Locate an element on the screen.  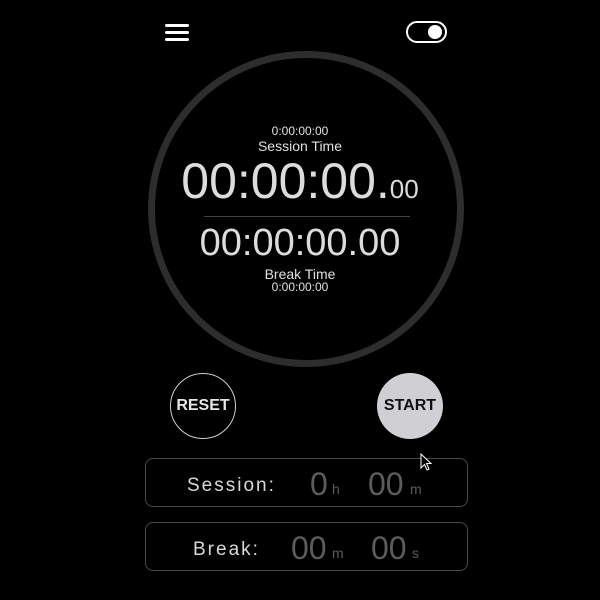
start-button: START is located at coordinates (410, 406).